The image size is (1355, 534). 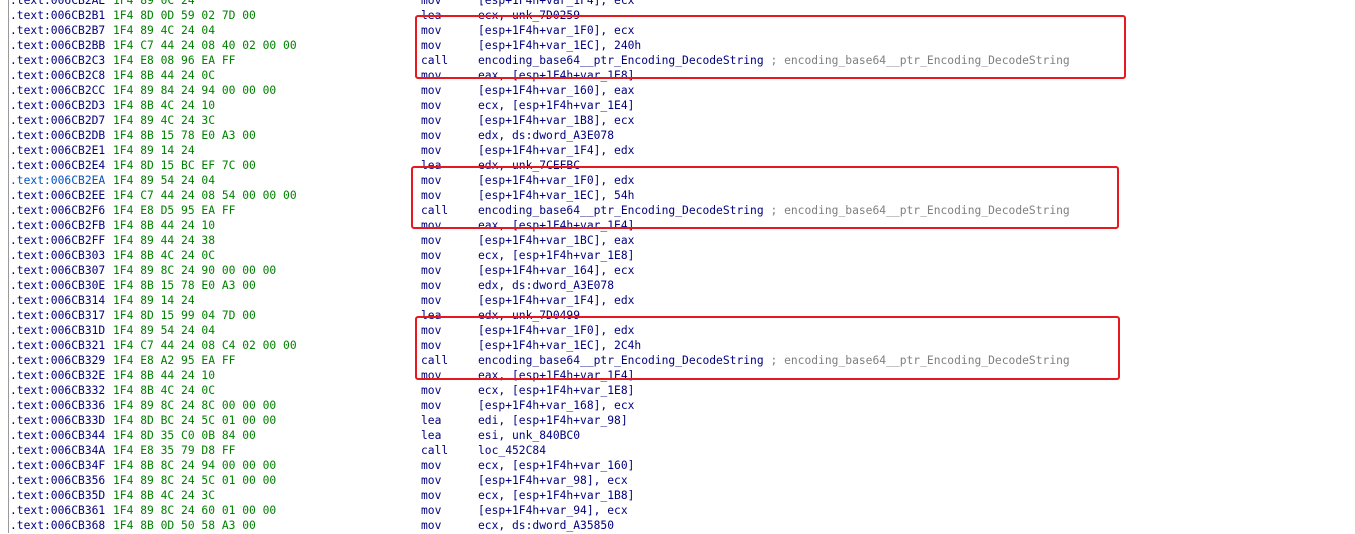 What do you see at coordinates (57, 60) in the screenshot?
I see `instruction-address: .text:006CB2C3` at bounding box center [57, 60].